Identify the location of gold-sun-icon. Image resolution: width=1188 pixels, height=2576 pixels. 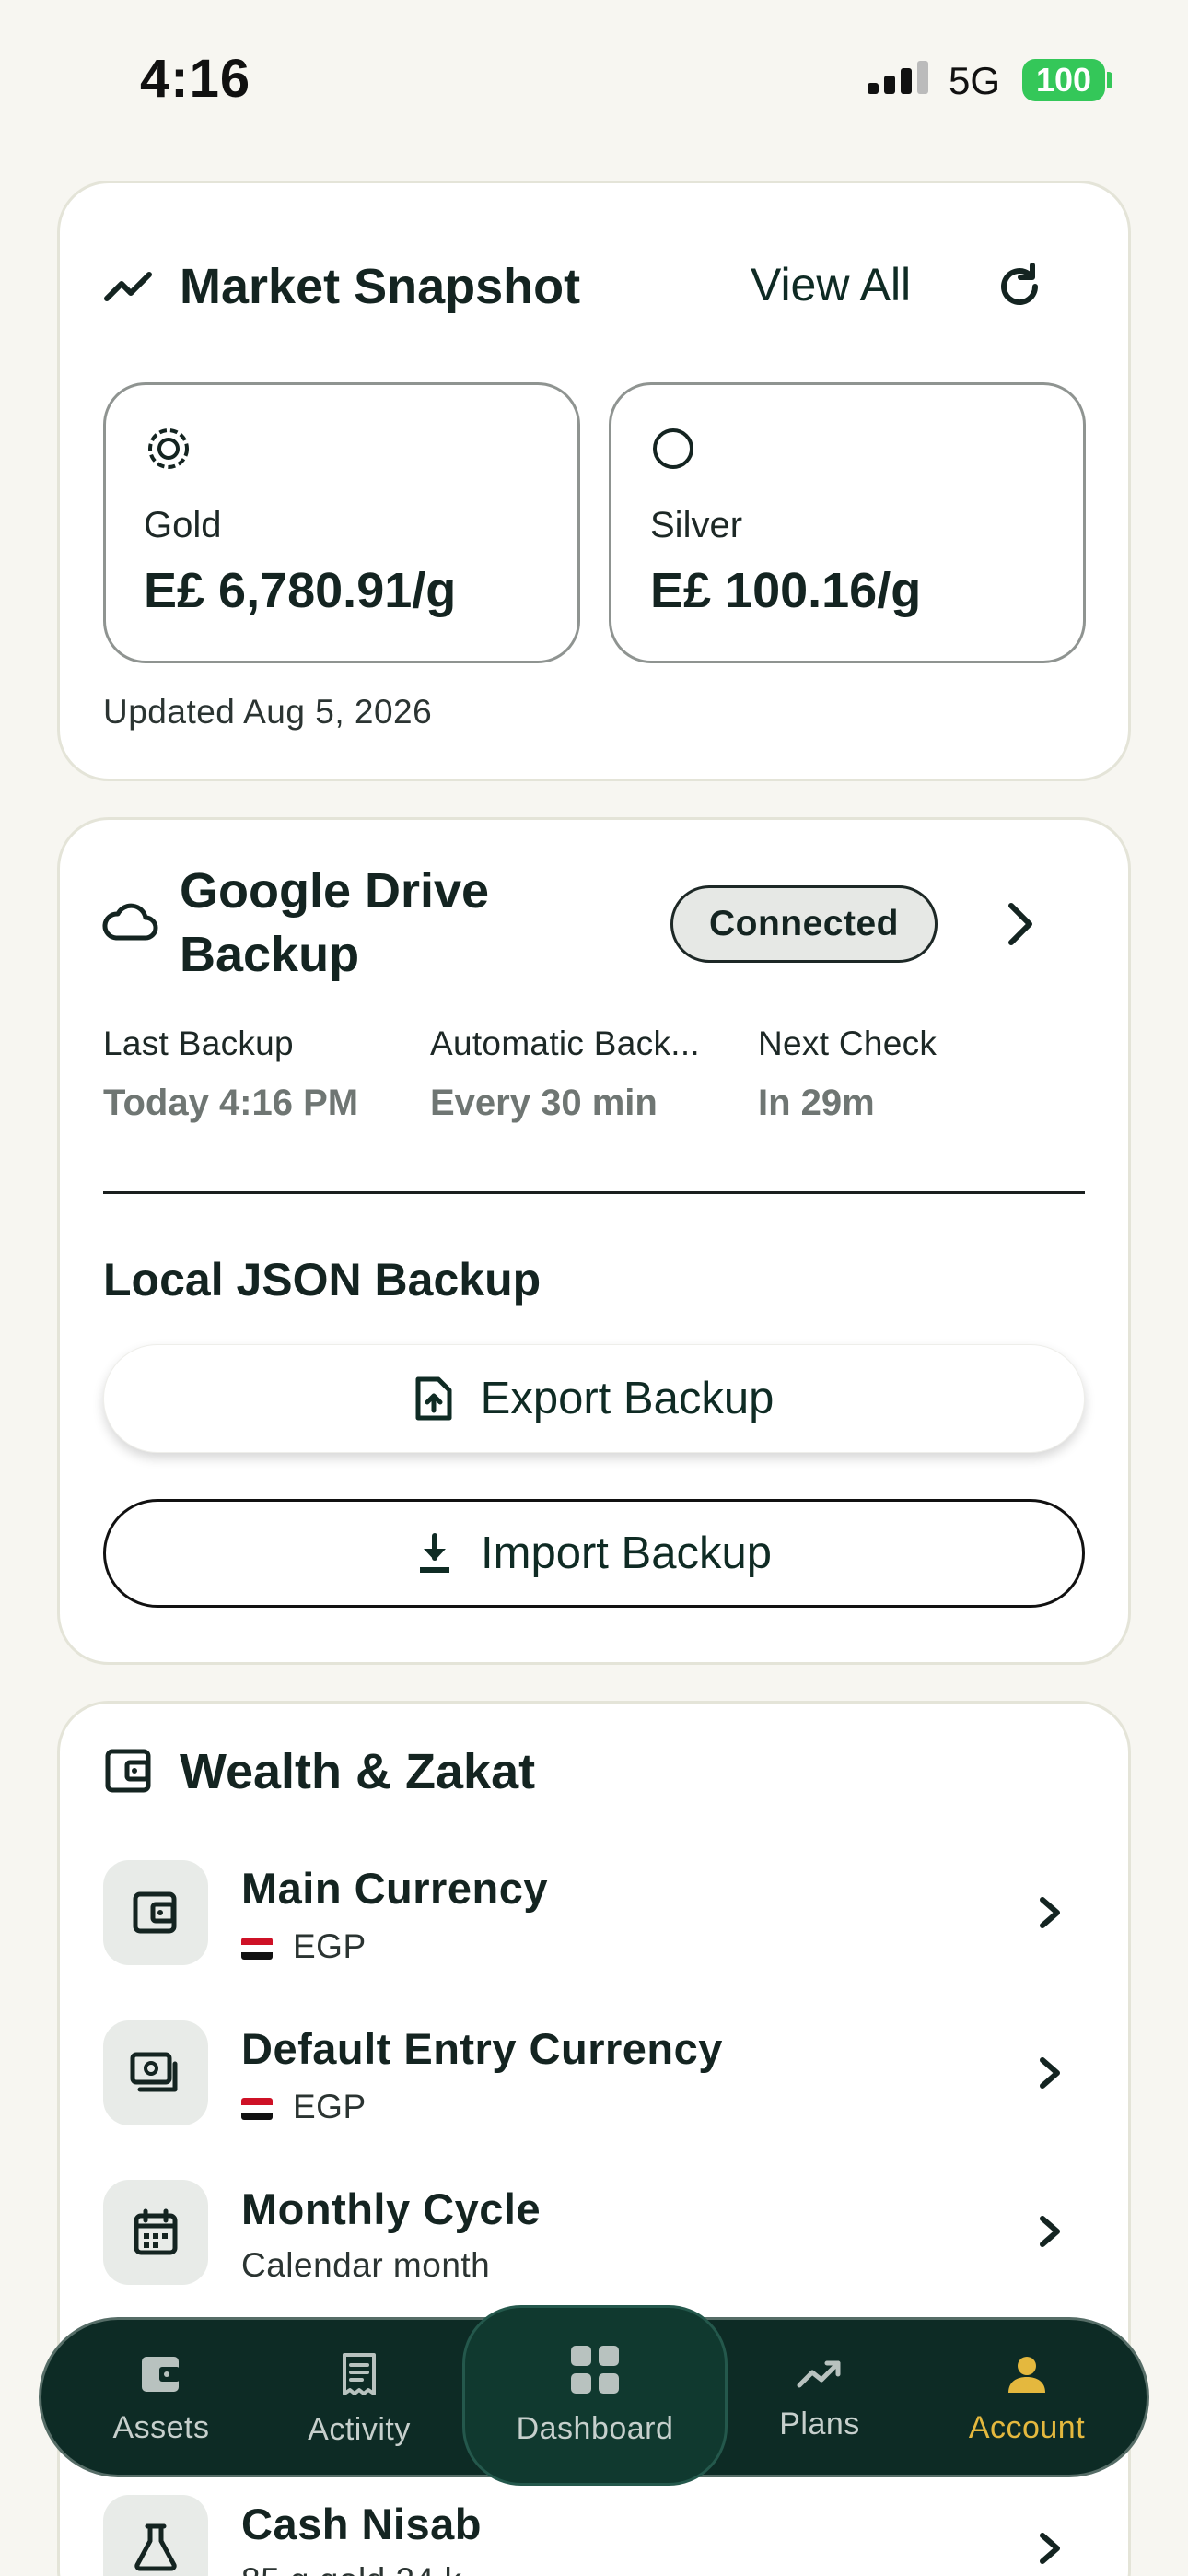
(168, 448).